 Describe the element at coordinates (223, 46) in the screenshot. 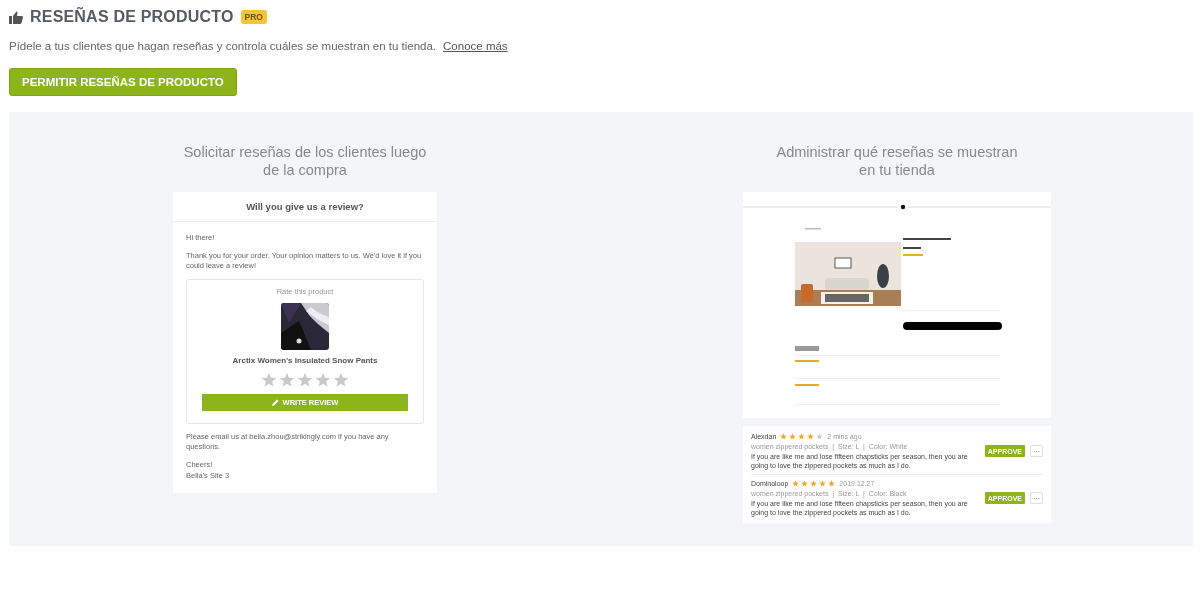

I see `description: Pídele a tus clientes que hagan reseñas y controla cuáles se muestran en tu tienda.` at that location.